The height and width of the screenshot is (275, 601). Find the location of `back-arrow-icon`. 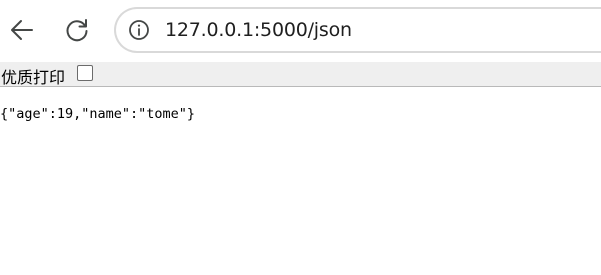

back-arrow-icon is located at coordinates (22, 30).